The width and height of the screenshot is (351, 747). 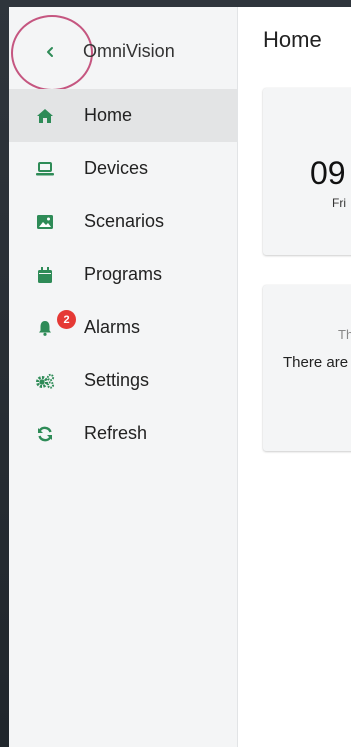 I want to click on image-icon, so click(x=45, y=222).